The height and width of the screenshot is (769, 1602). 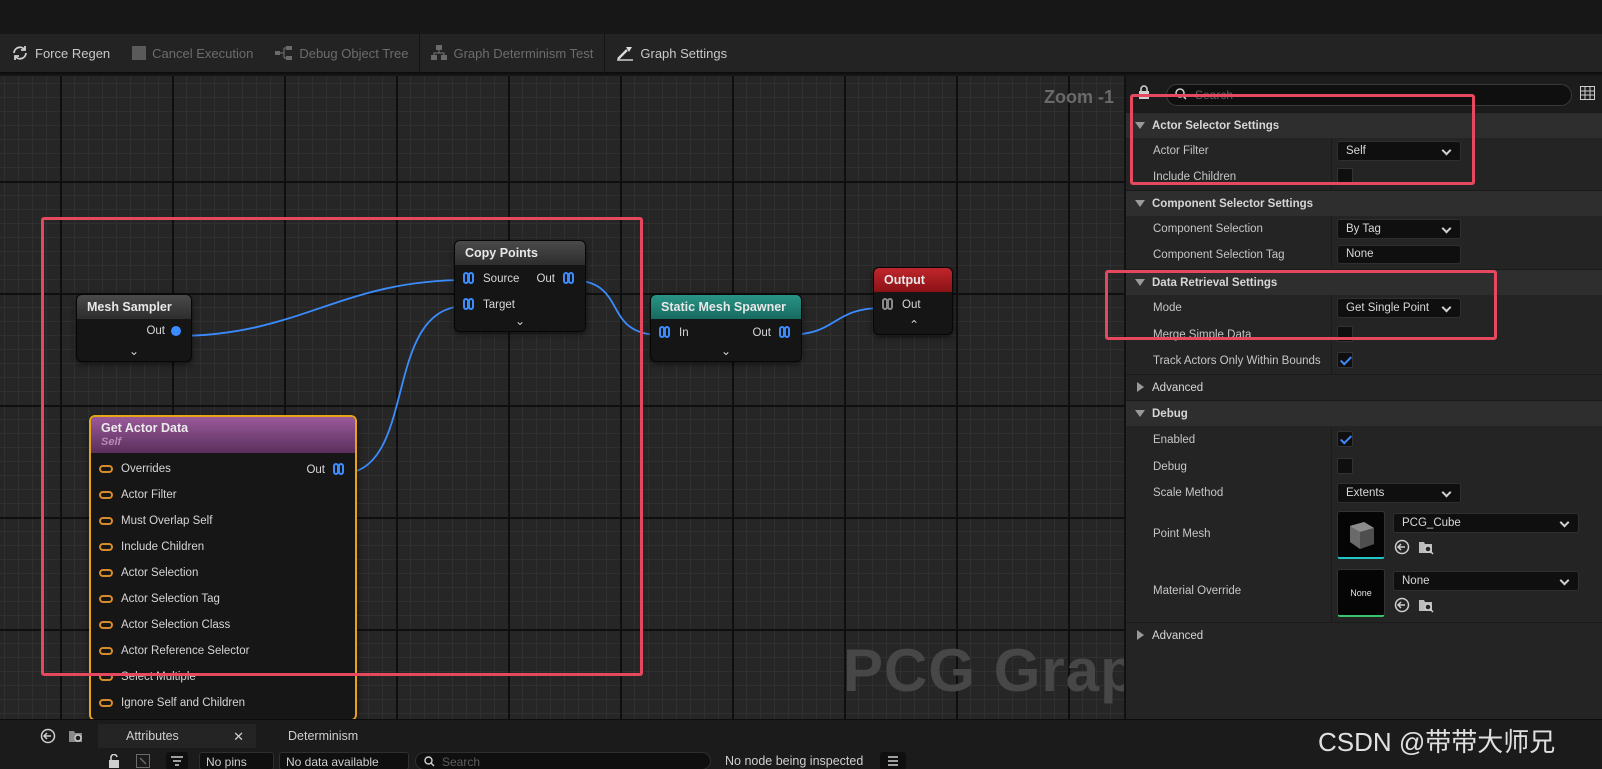 I want to click on property-debug: Debug, so click(x=1364, y=467).